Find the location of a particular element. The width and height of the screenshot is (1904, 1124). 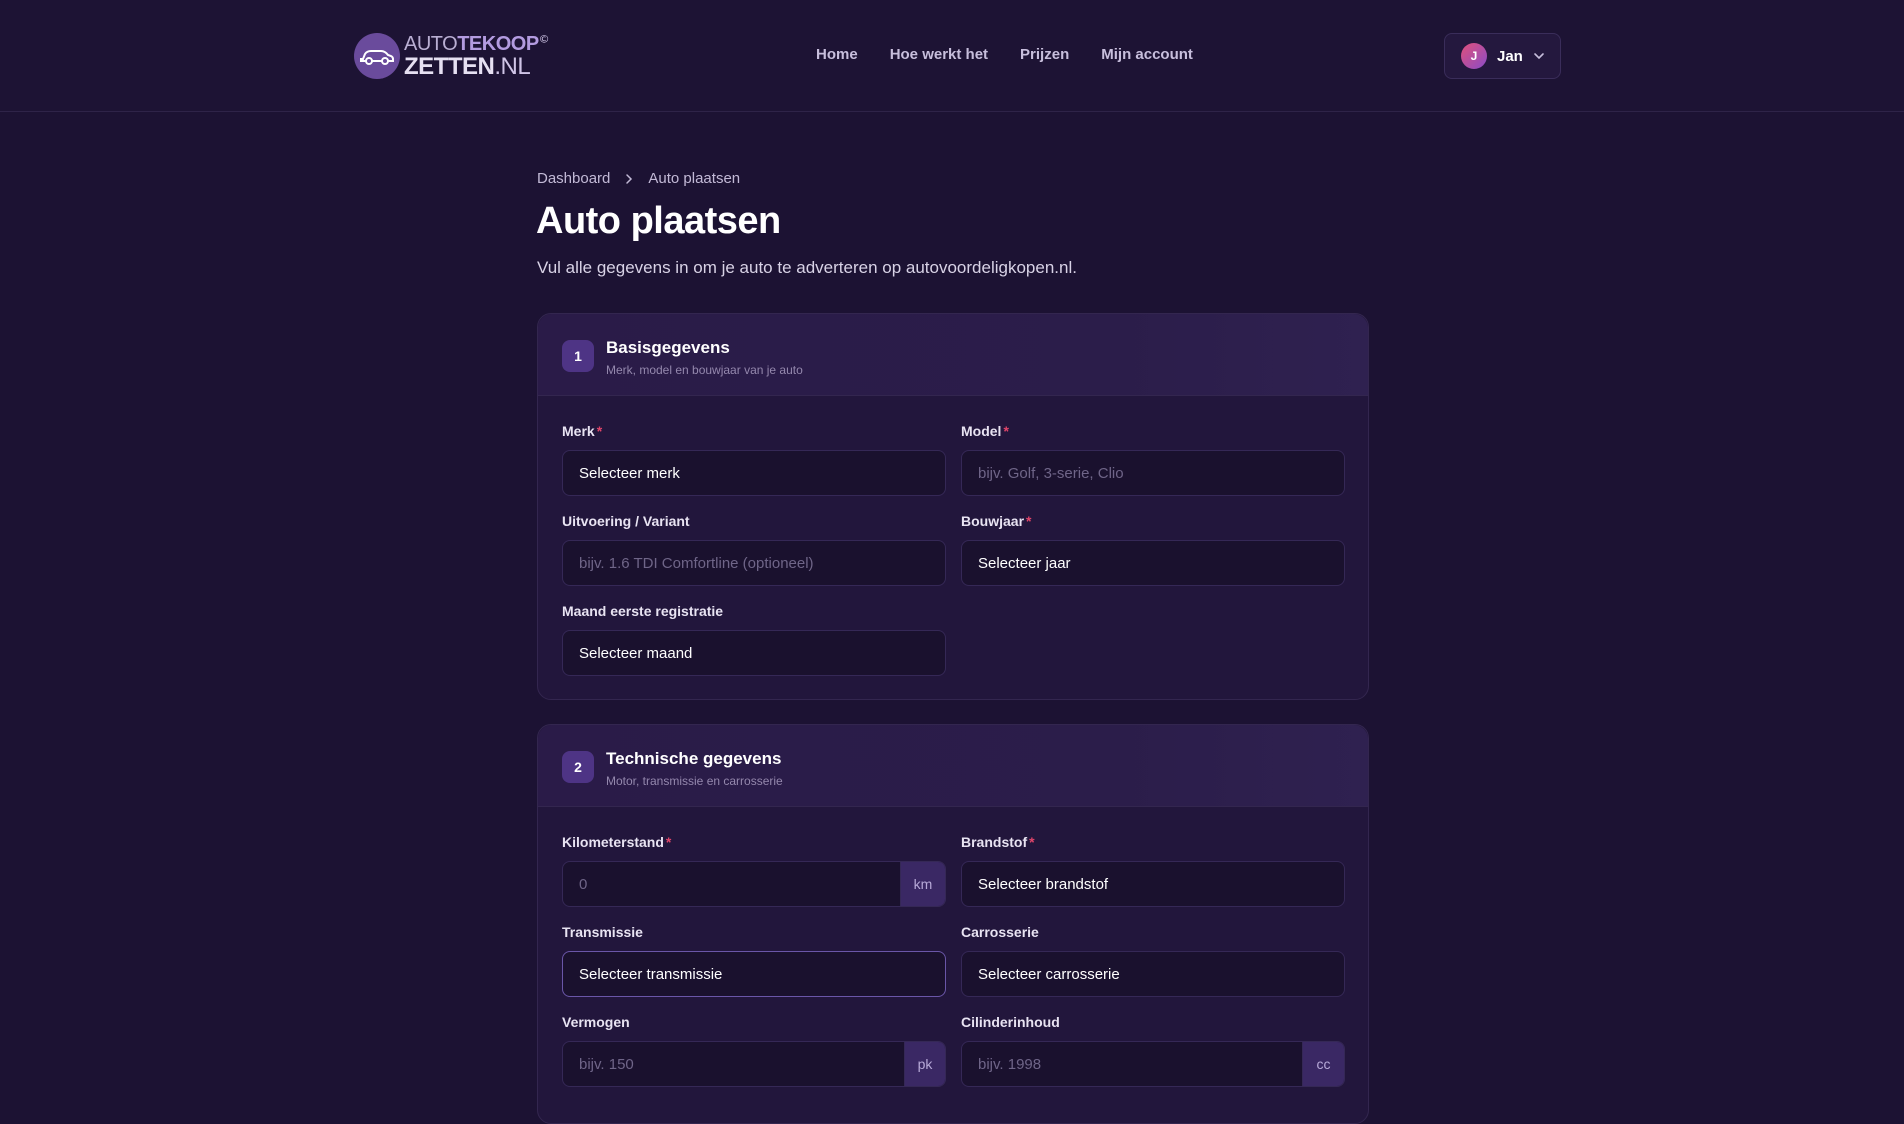

field-label: Model is located at coordinates (981, 431).